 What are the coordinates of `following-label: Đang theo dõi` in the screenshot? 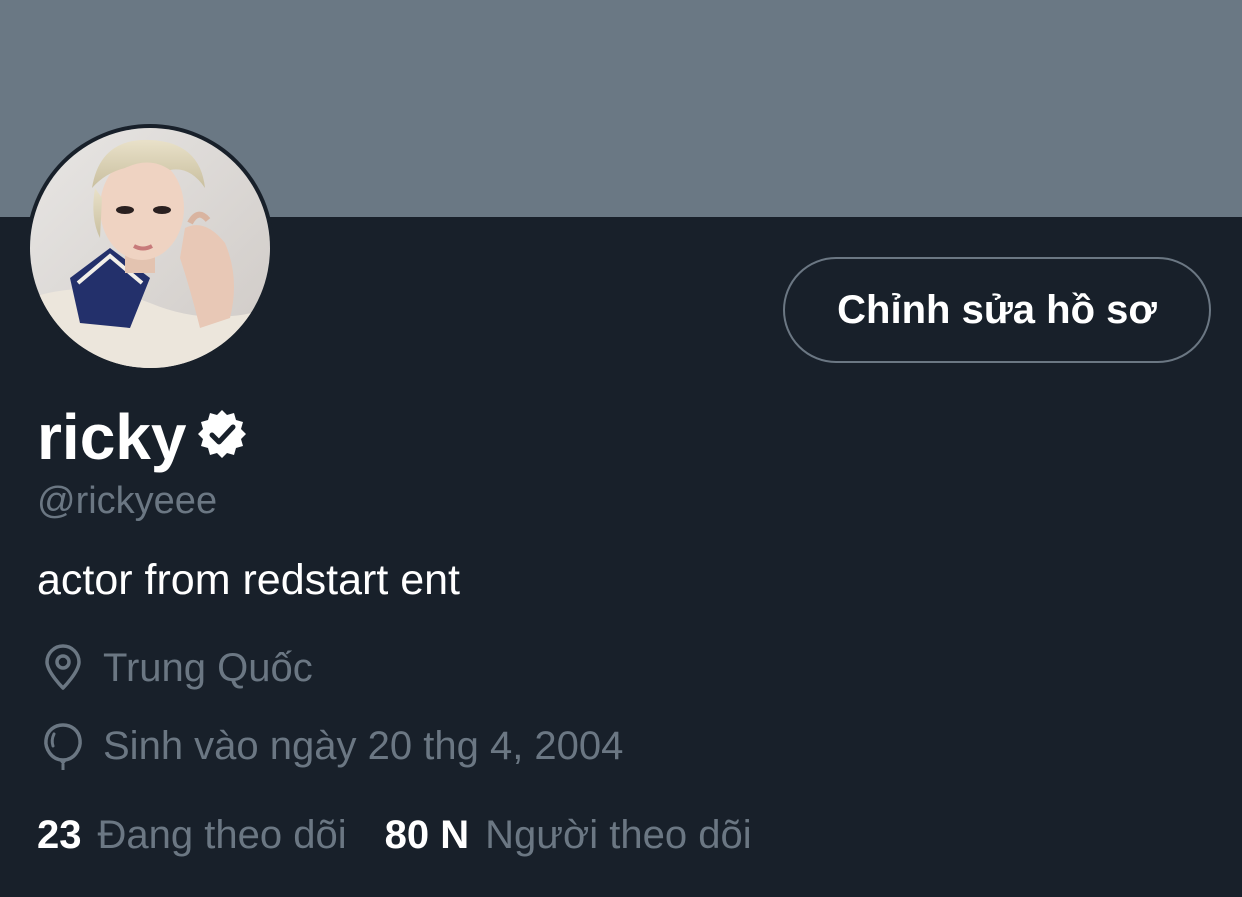 It's located at (222, 835).